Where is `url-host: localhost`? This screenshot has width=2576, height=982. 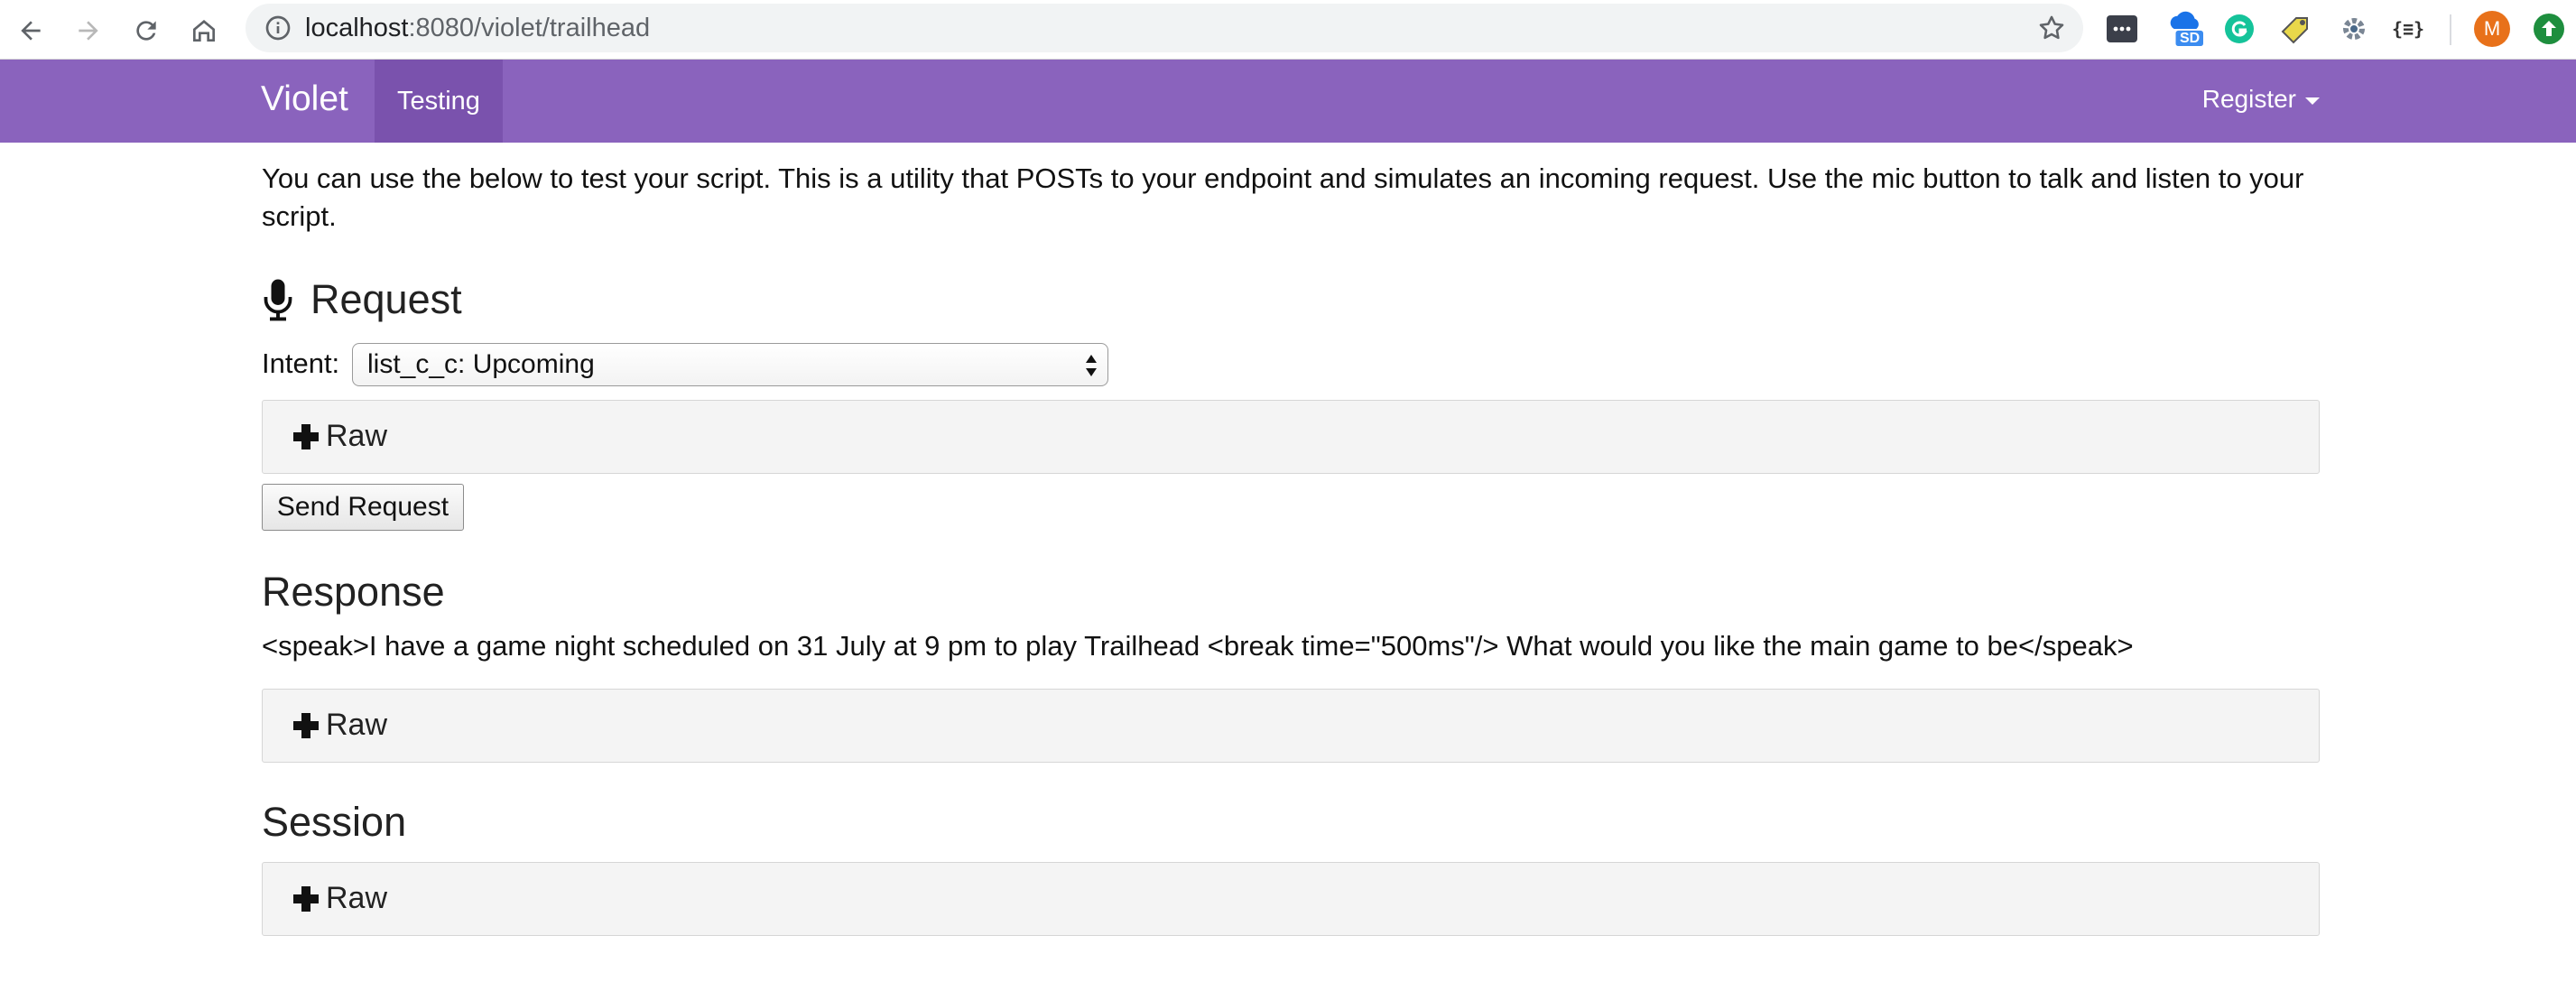
url-host: localhost is located at coordinates (357, 28).